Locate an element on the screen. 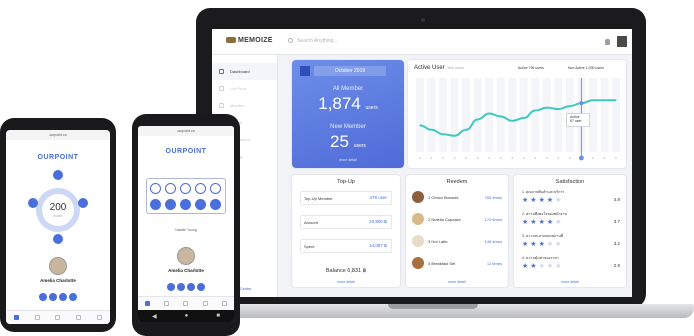  active-user-chart is located at coordinates (517, 114).